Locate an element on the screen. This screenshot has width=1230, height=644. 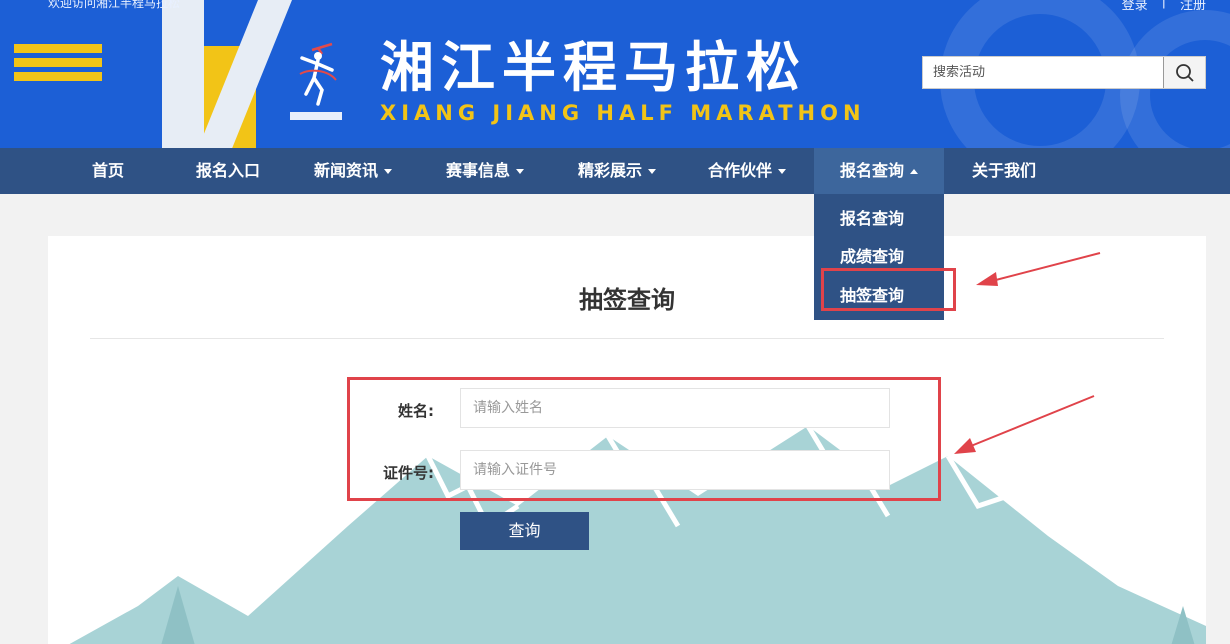
nav-label: 关于我们 is located at coordinates (1004, 170).